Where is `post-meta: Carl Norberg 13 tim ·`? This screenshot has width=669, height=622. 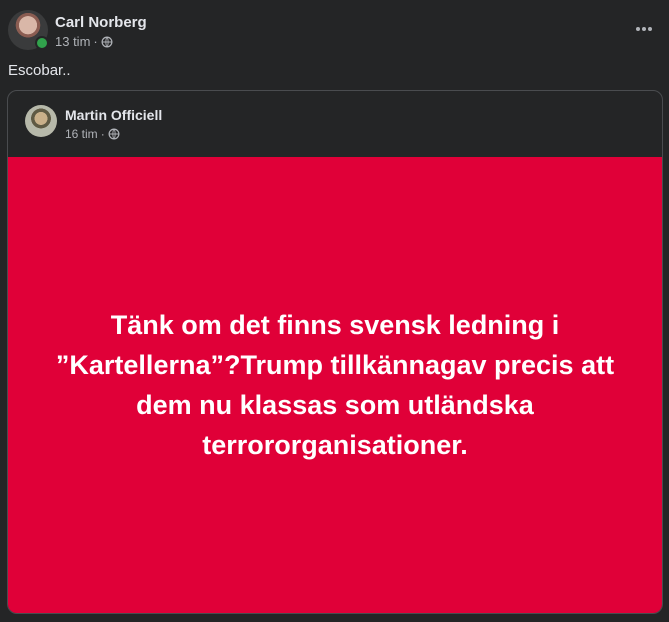 post-meta: Carl Norberg 13 tim · is located at coordinates (101, 29).